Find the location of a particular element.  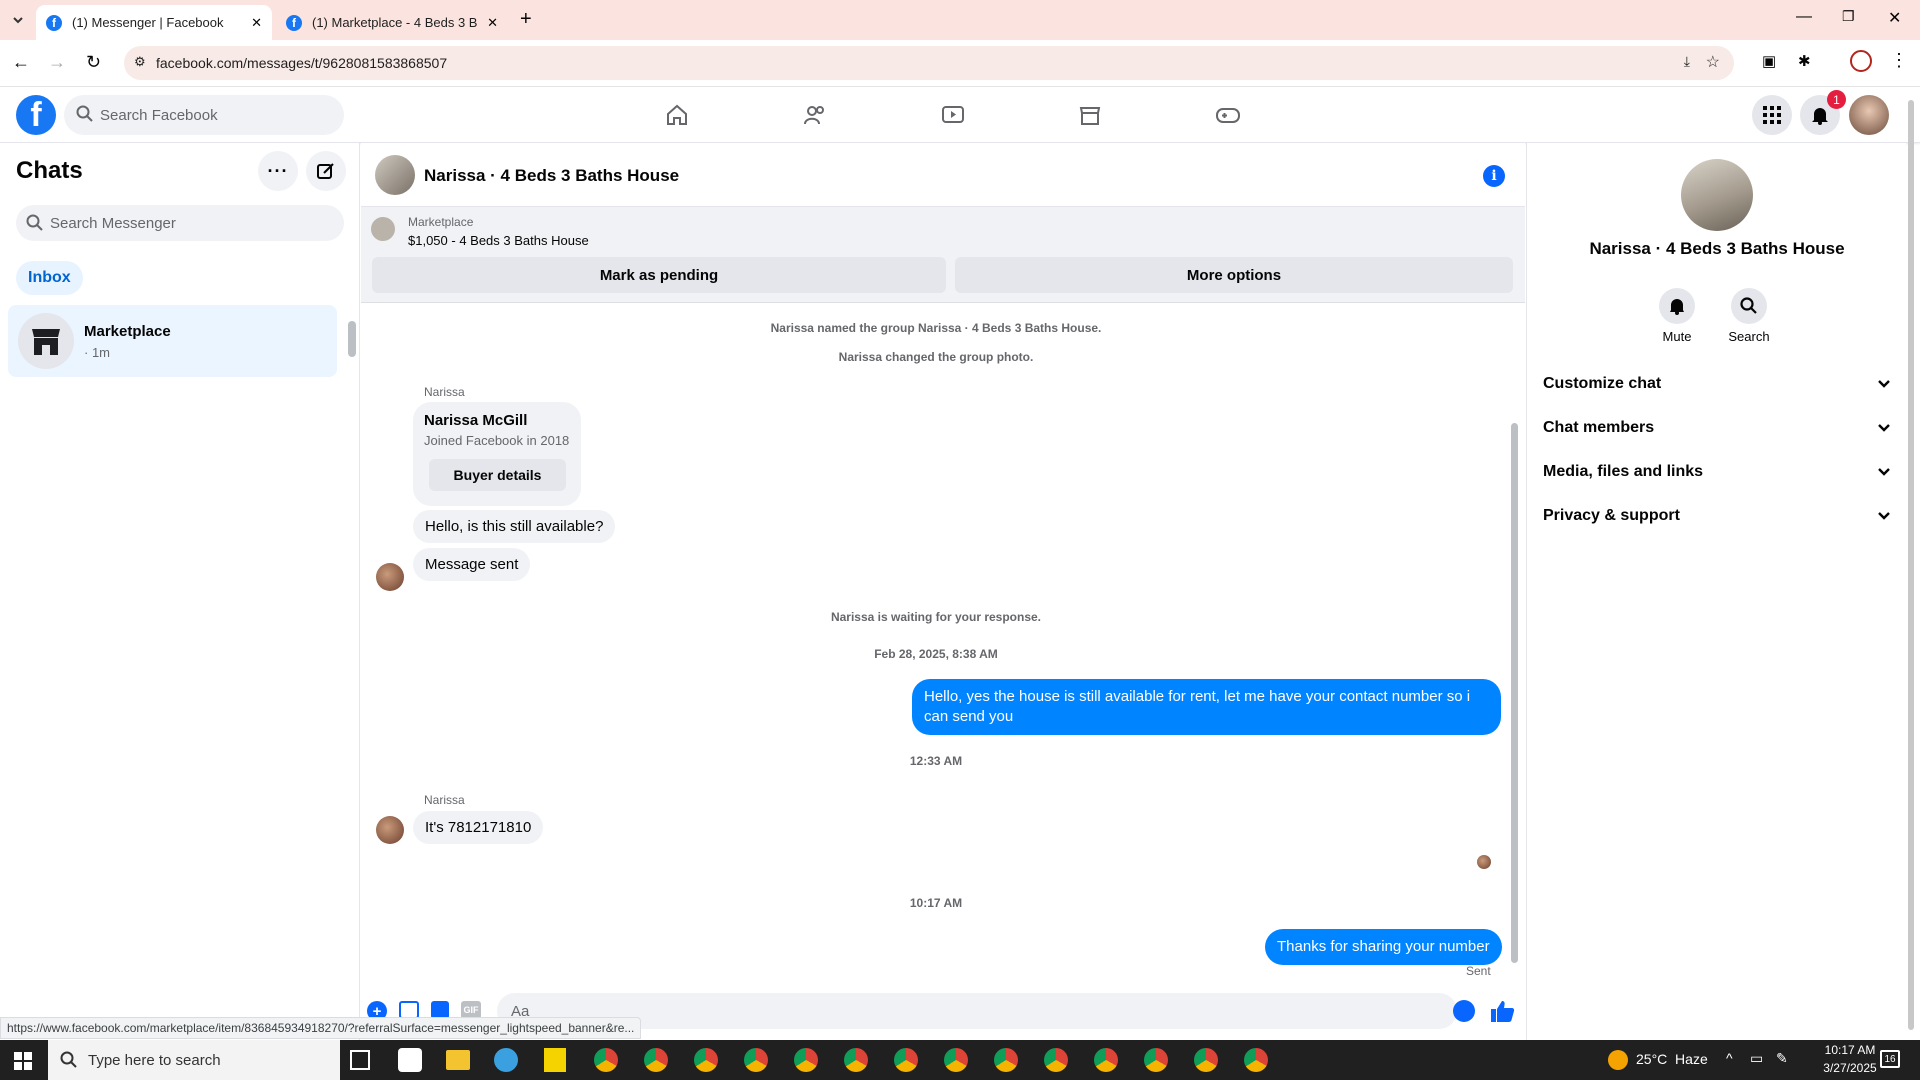

tray-chevron-up-icon: ^ is located at coordinates (1729, 1058).